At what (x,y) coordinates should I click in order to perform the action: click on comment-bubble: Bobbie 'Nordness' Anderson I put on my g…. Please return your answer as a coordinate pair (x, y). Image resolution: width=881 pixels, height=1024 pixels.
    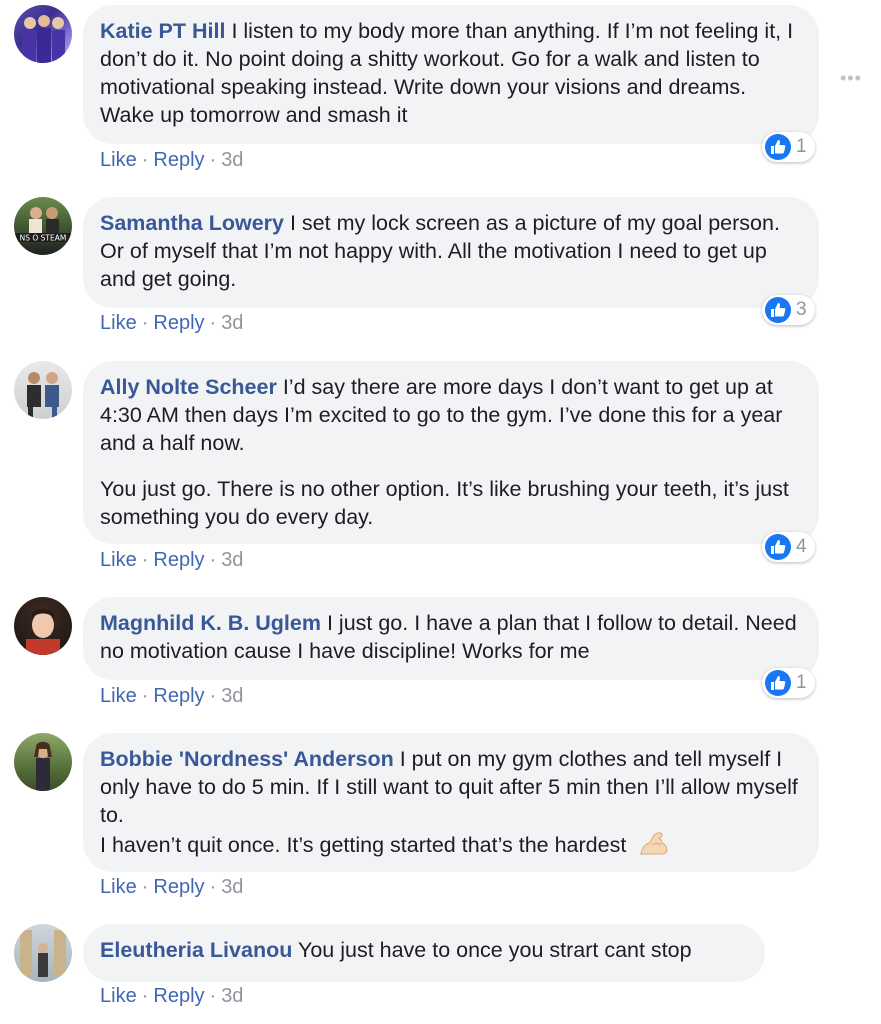
    Looking at the image, I should click on (451, 802).